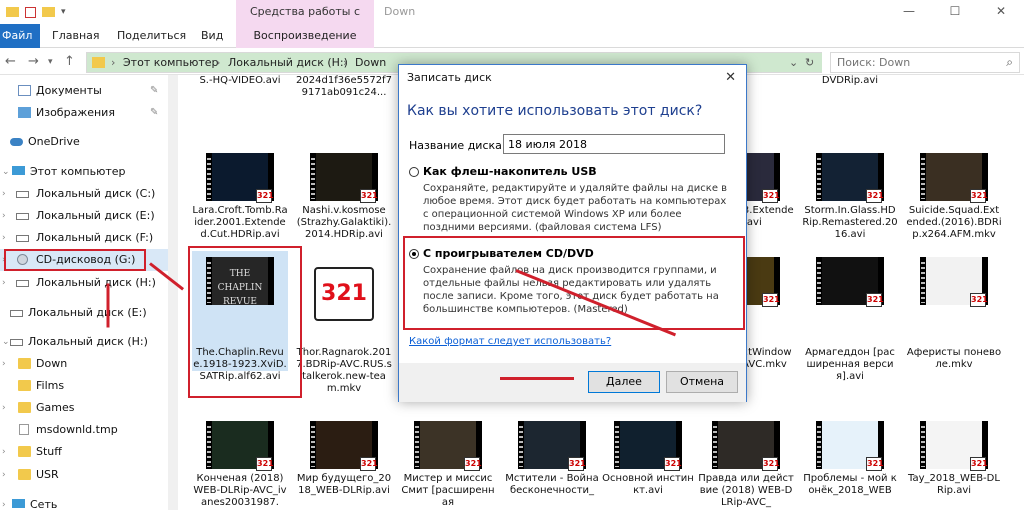 The image size is (1024, 516). What do you see at coordinates (448, 465) in the screenshot?
I see `file-tile: 321 Мистер и миссис Смит [расширенная` at bounding box center [448, 465].